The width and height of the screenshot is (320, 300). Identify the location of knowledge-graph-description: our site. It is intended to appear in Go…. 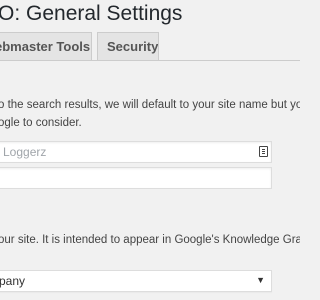
(150, 240).